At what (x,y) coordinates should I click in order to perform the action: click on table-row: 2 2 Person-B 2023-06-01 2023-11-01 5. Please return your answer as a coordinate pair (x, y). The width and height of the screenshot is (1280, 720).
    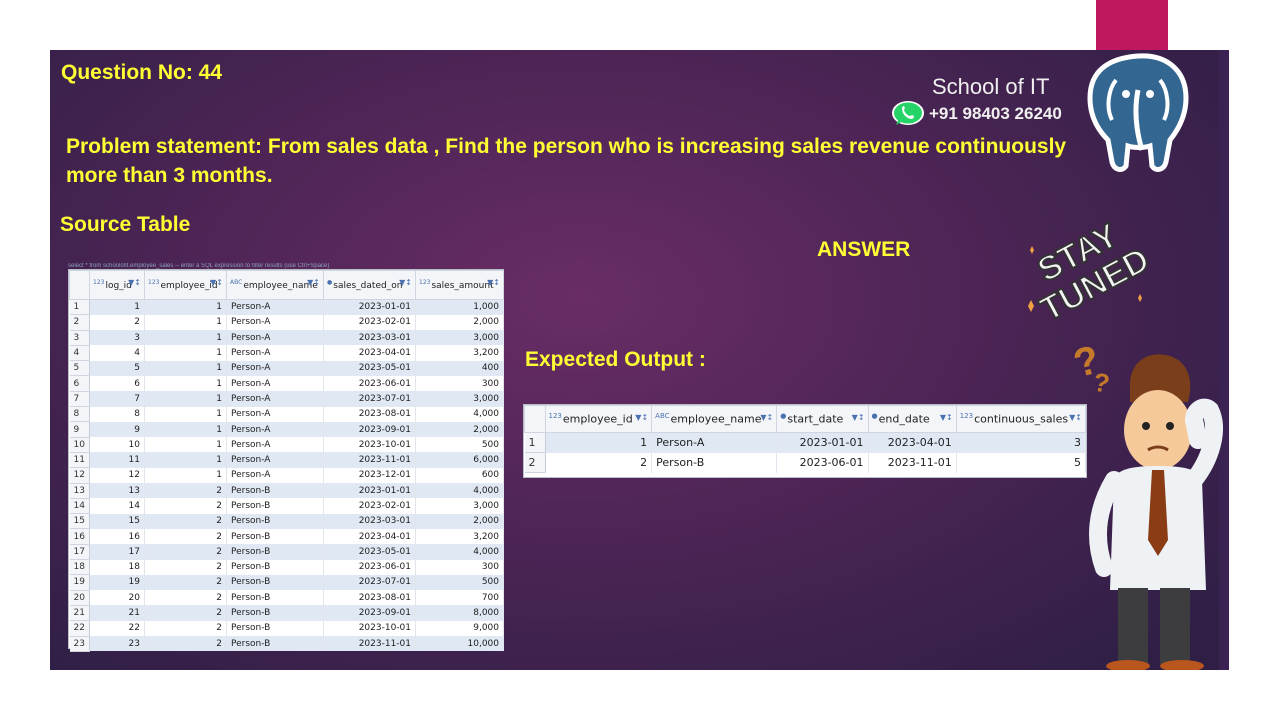
    Looking at the image, I should click on (805, 462).